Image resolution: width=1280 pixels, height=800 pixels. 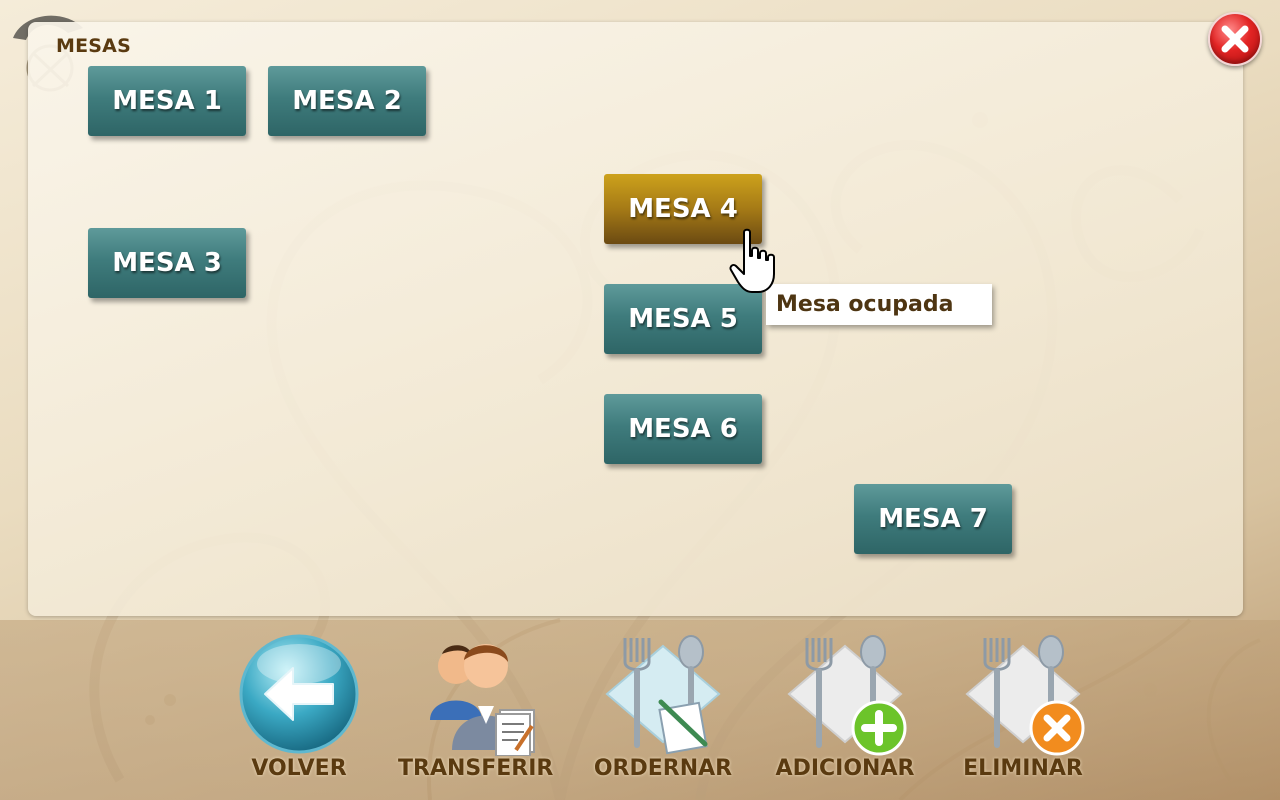 What do you see at coordinates (167, 263) in the screenshot?
I see `table-button-3: MESA 3` at bounding box center [167, 263].